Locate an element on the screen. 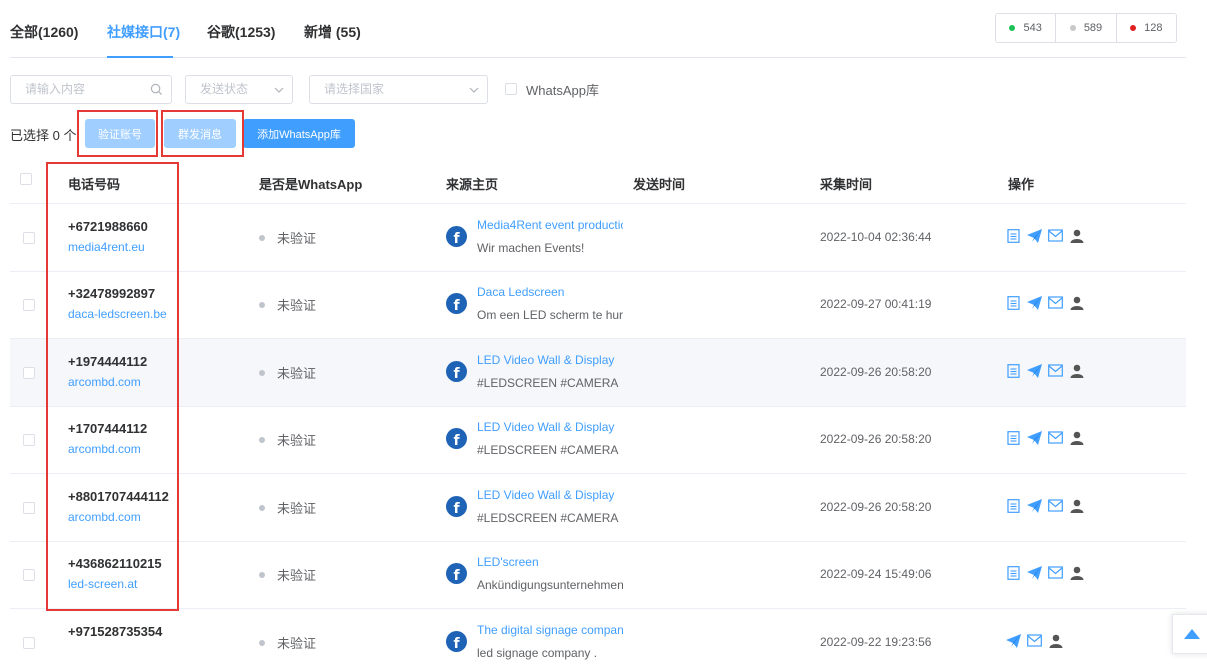 The height and width of the screenshot is (668, 1207). tab-social: 社媒接口(7) is located at coordinates (143, 32).